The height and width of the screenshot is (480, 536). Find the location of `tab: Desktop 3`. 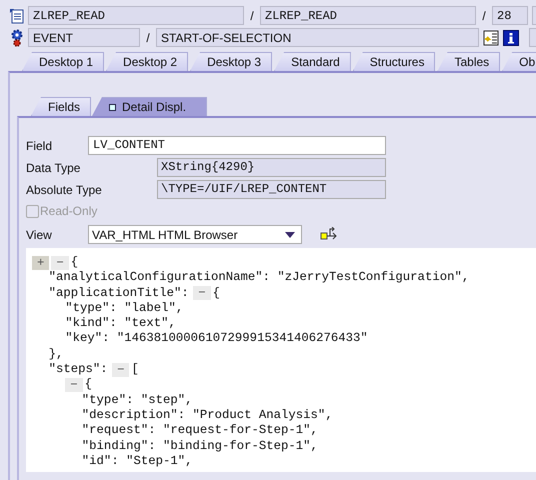

tab: Desktop 3 is located at coordinates (231, 61).